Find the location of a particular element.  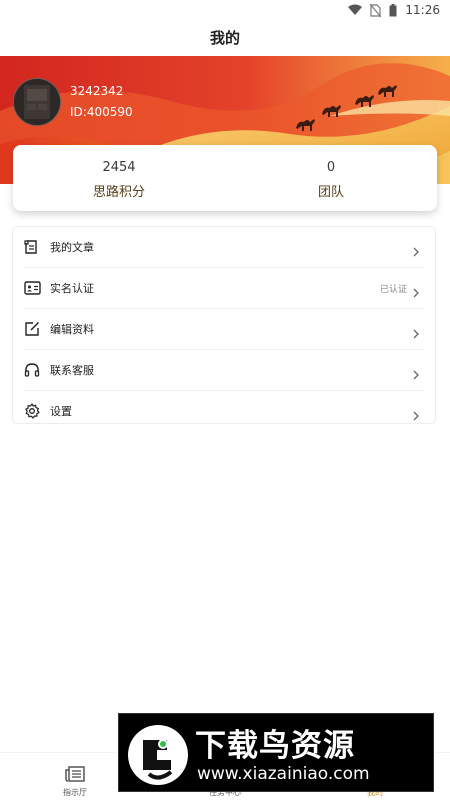

menu-item-my-articles: 我的文章 is located at coordinates (224, 247).